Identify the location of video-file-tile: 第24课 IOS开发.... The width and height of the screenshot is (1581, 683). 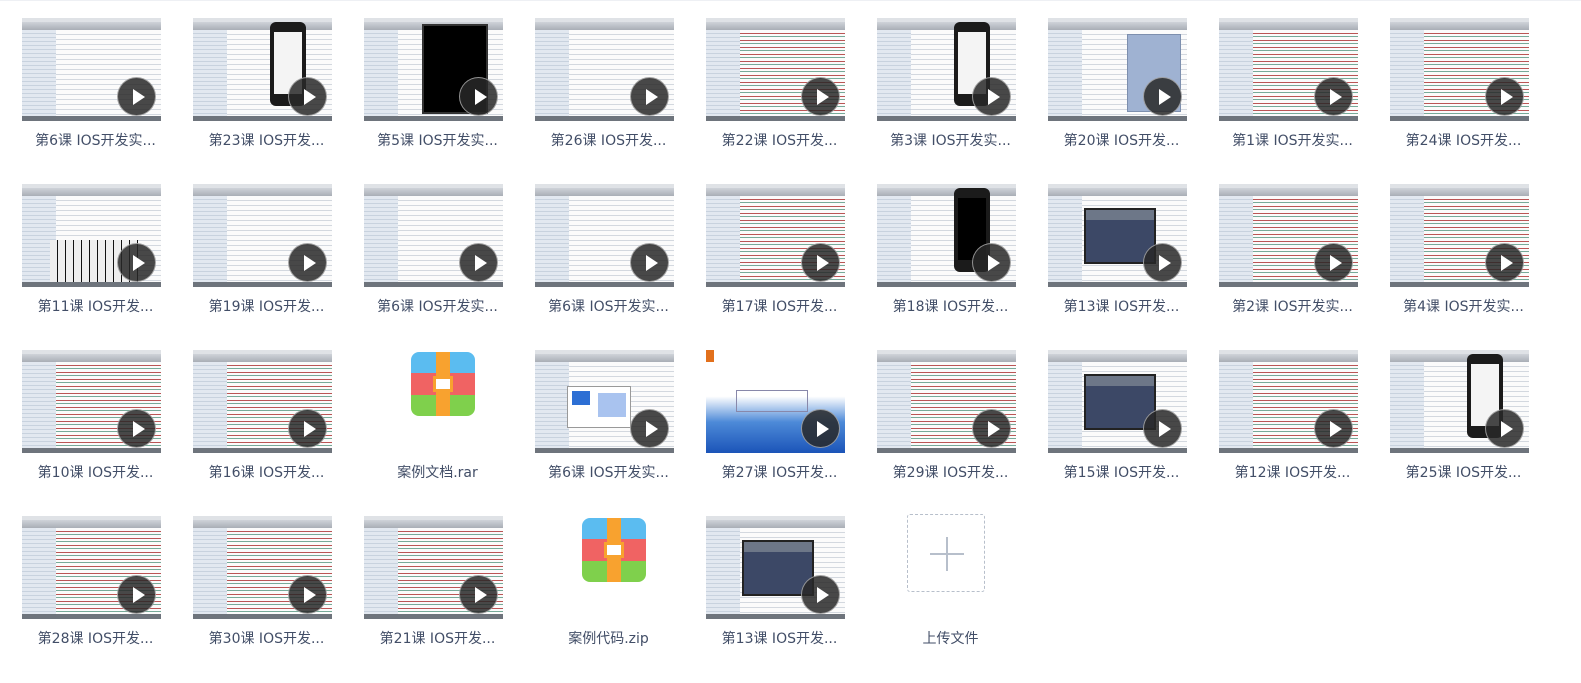
(1453, 83).